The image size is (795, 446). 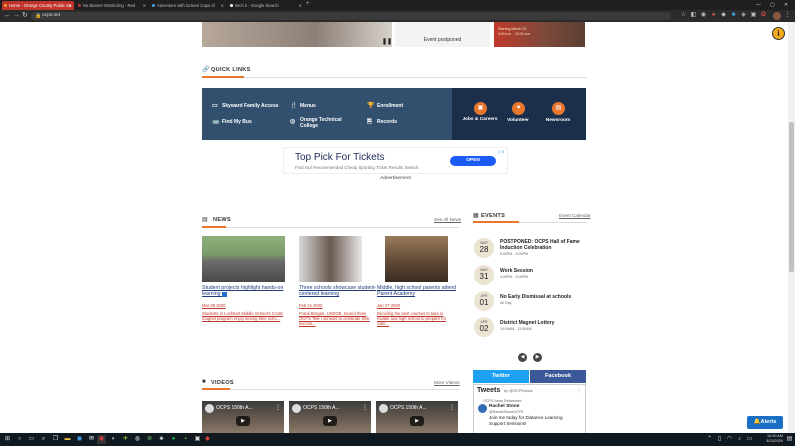 What do you see at coordinates (385, 106) in the screenshot?
I see `quick-link-enrollment: 🏆 Enrollment` at bounding box center [385, 106].